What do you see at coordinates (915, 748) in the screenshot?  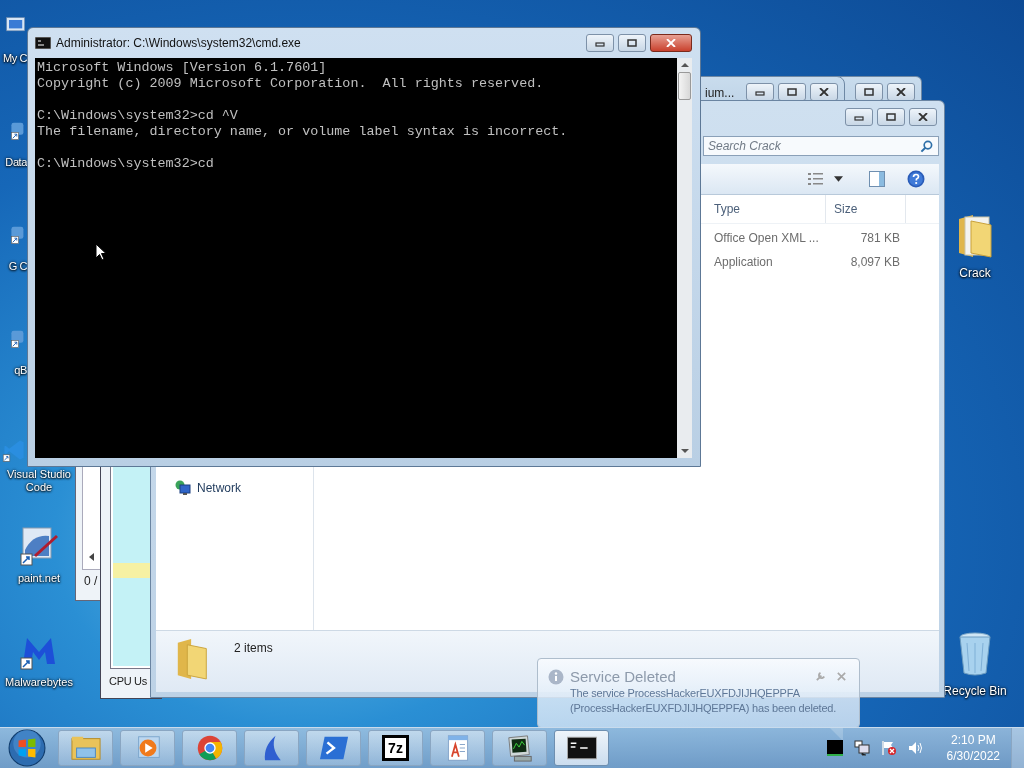 I see `volume-icon` at bounding box center [915, 748].